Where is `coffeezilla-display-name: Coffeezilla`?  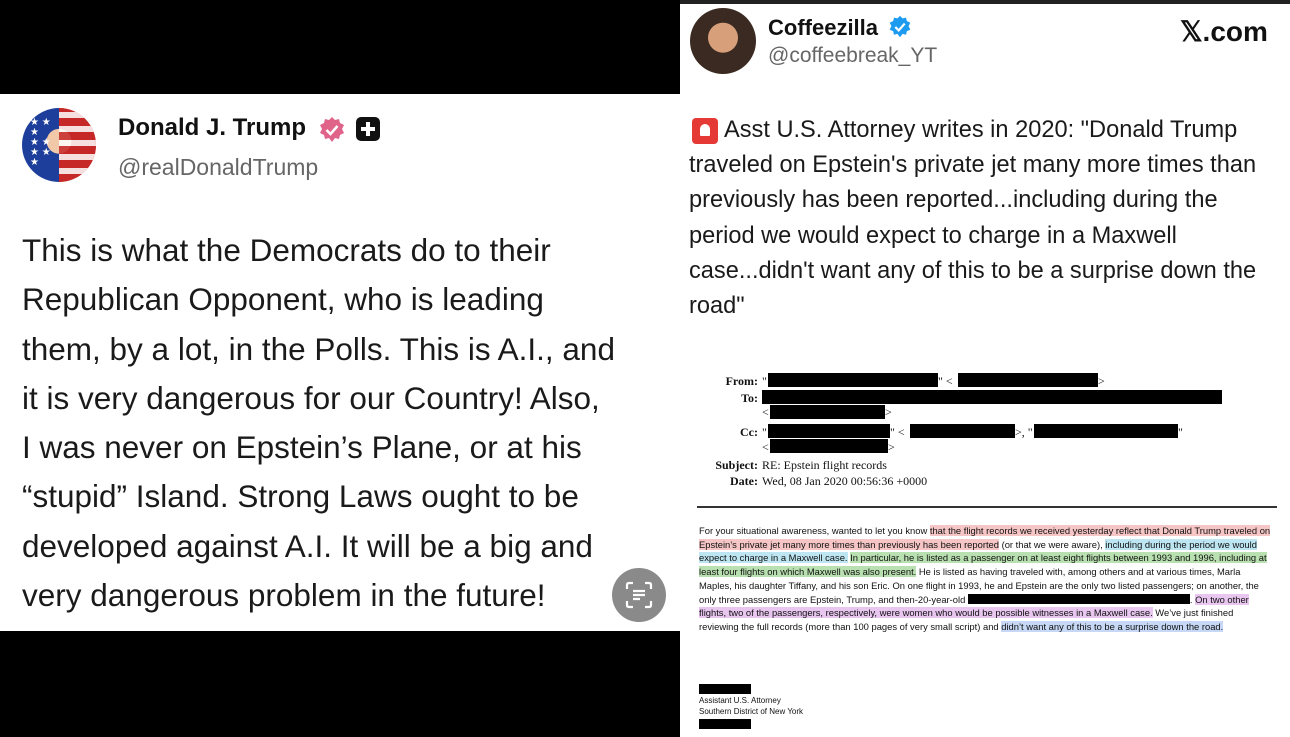
coffeezilla-display-name: Coffeezilla is located at coordinates (823, 28).